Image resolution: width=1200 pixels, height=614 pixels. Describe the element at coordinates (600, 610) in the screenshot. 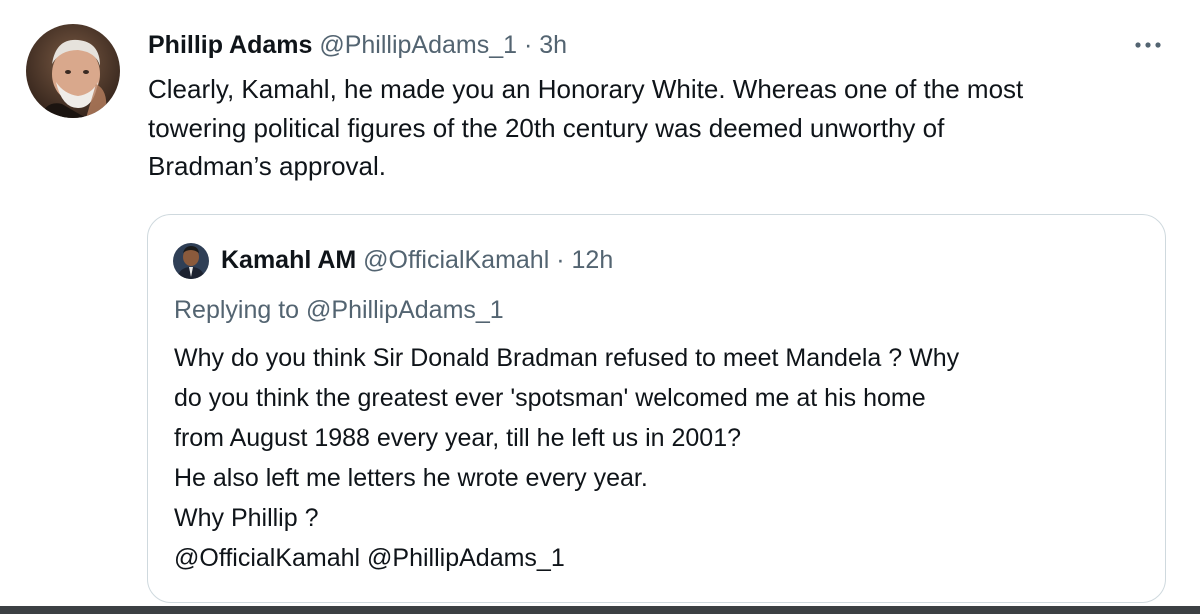

I see `window-bottom-border` at that location.